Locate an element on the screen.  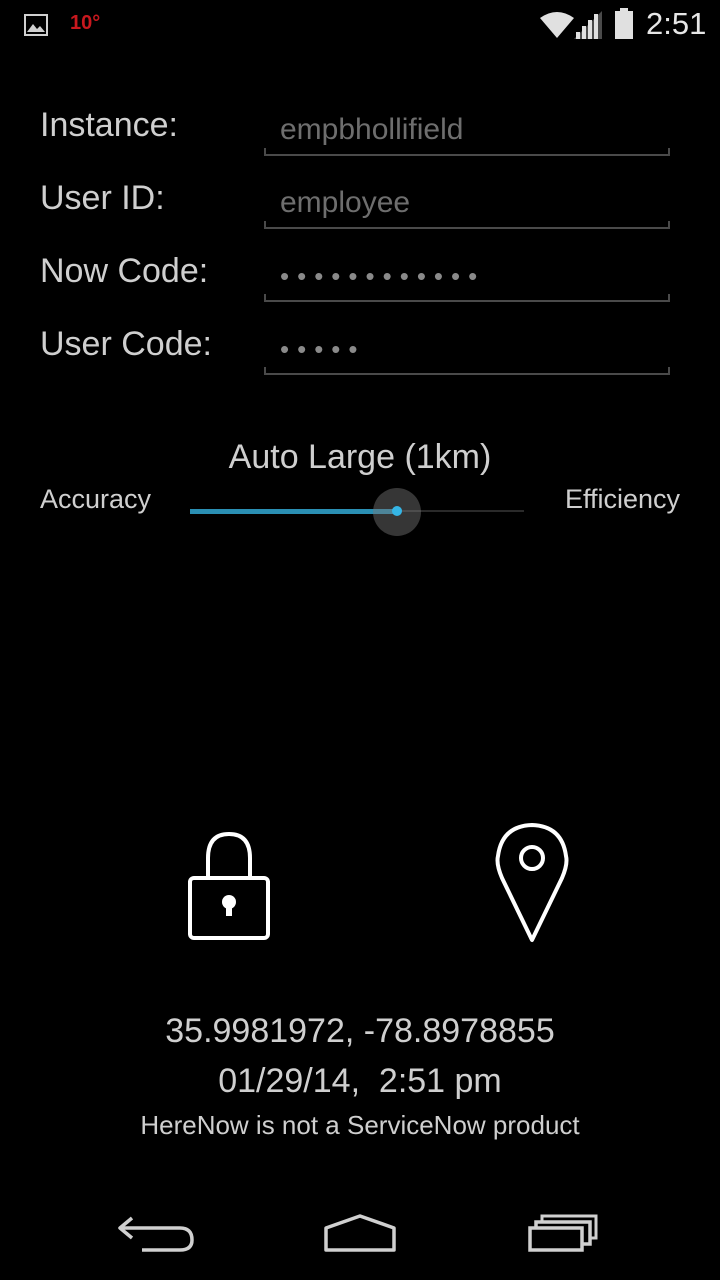
efficiency-label: Efficiency is located at coordinates (622, 499).